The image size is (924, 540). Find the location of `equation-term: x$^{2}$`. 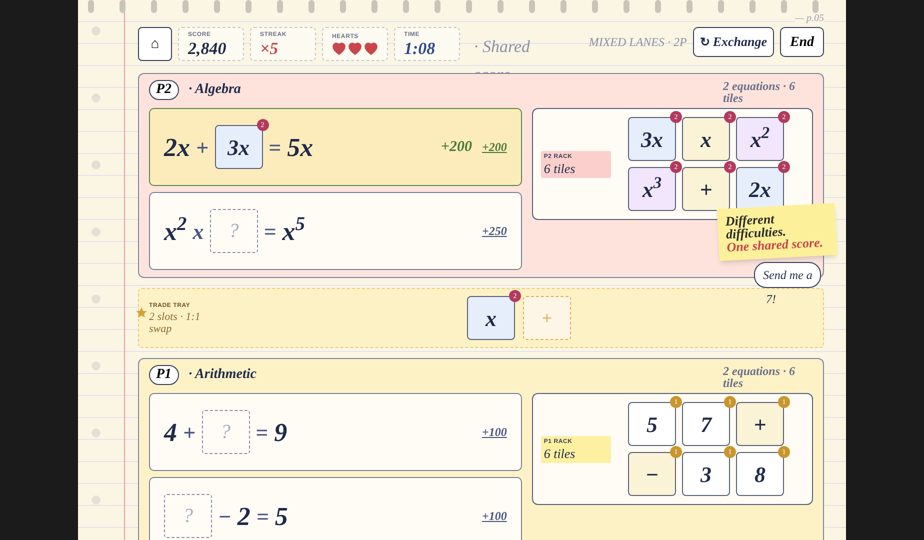

equation-term: x$^{2}$ is located at coordinates (175, 230).